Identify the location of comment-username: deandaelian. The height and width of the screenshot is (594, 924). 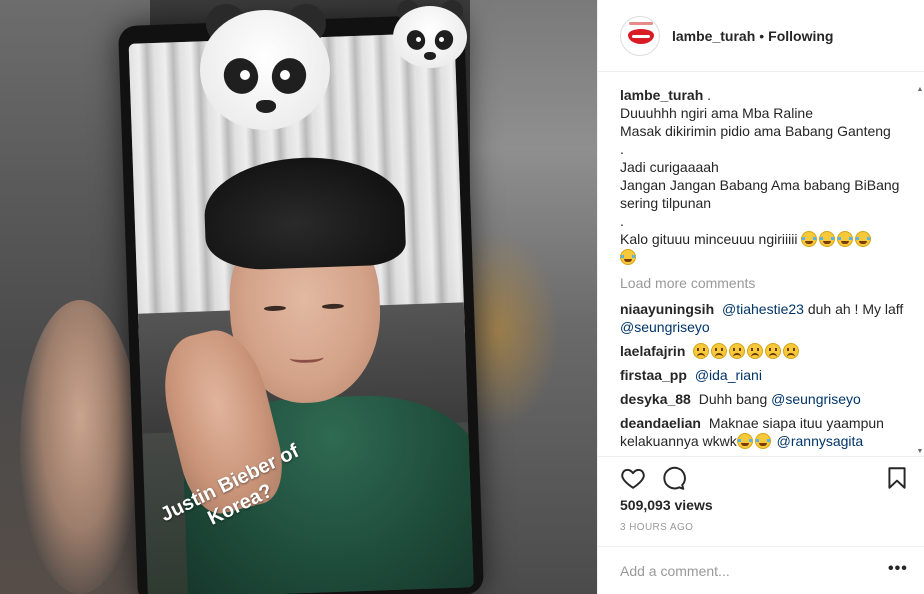
(660, 423).